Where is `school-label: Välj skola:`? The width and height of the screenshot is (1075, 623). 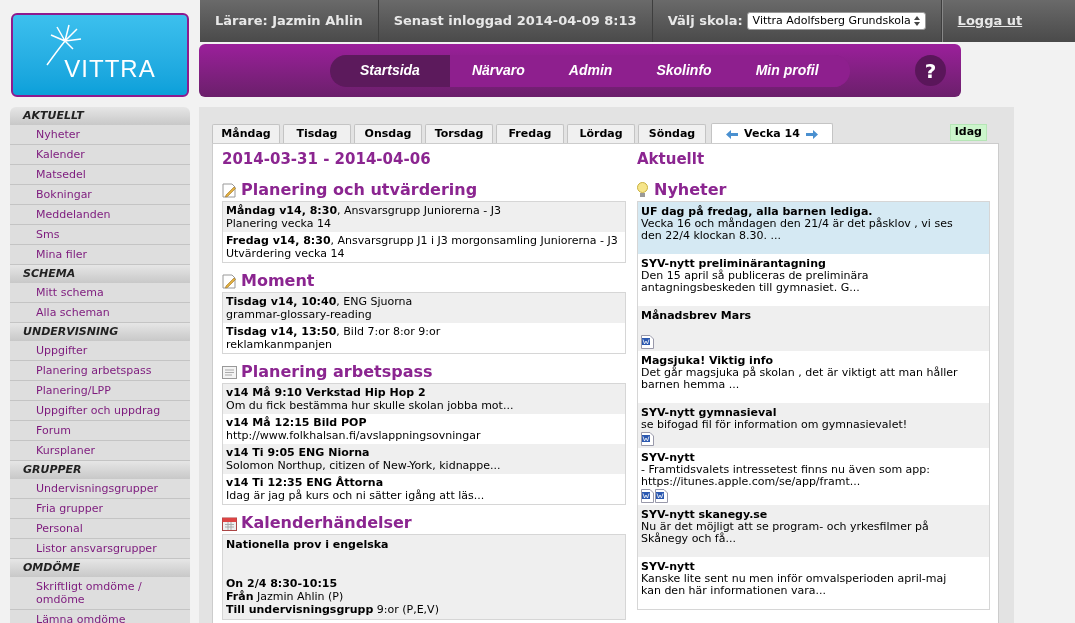 school-label: Välj skola: is located at coordinates (705, 21).